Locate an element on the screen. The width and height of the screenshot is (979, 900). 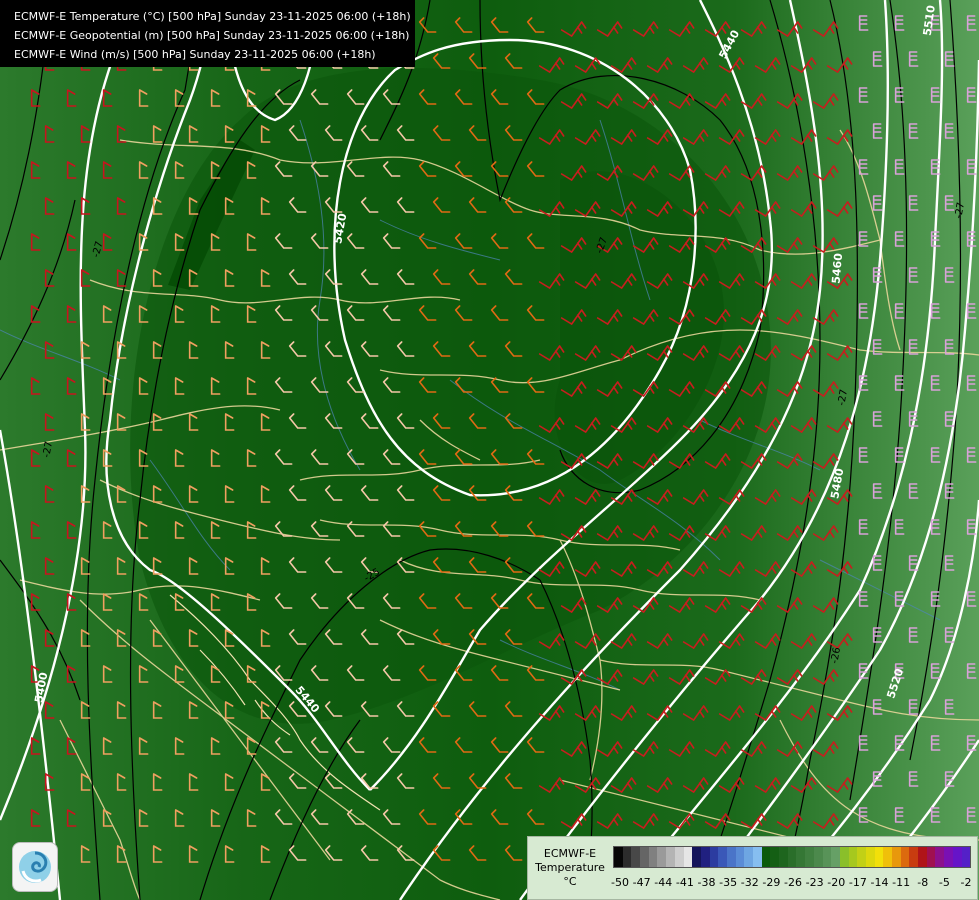
legend-model: ECMWF-E is located at coordinates (570, 853).